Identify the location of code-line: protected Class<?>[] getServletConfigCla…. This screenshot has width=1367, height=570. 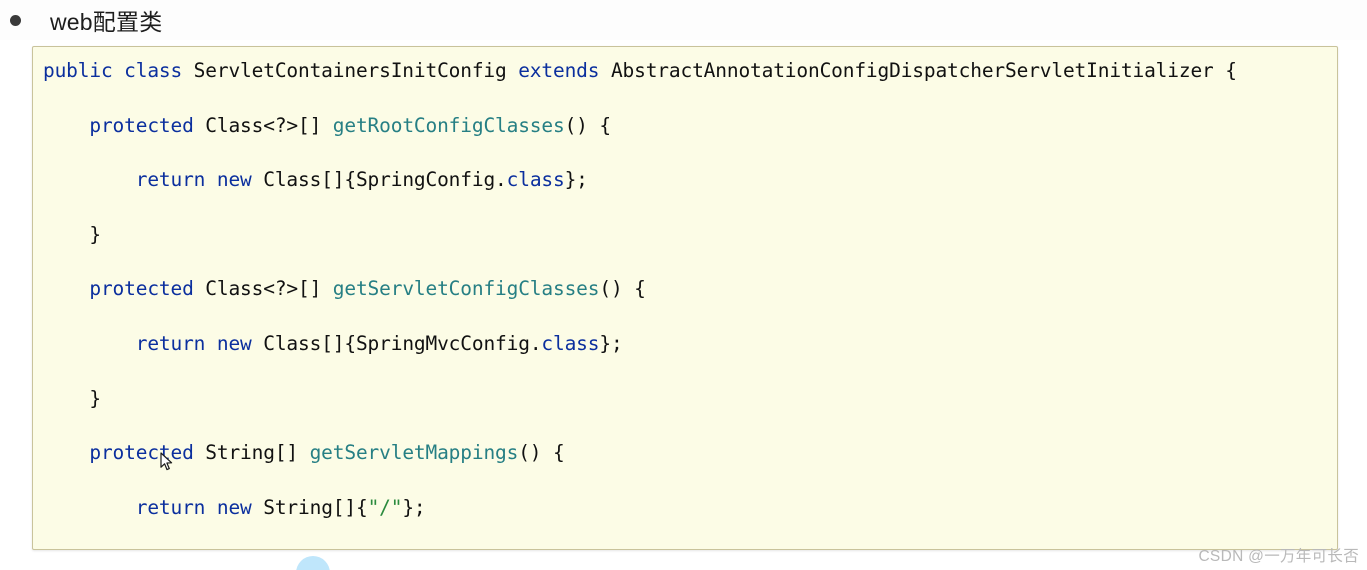
(690, 288).